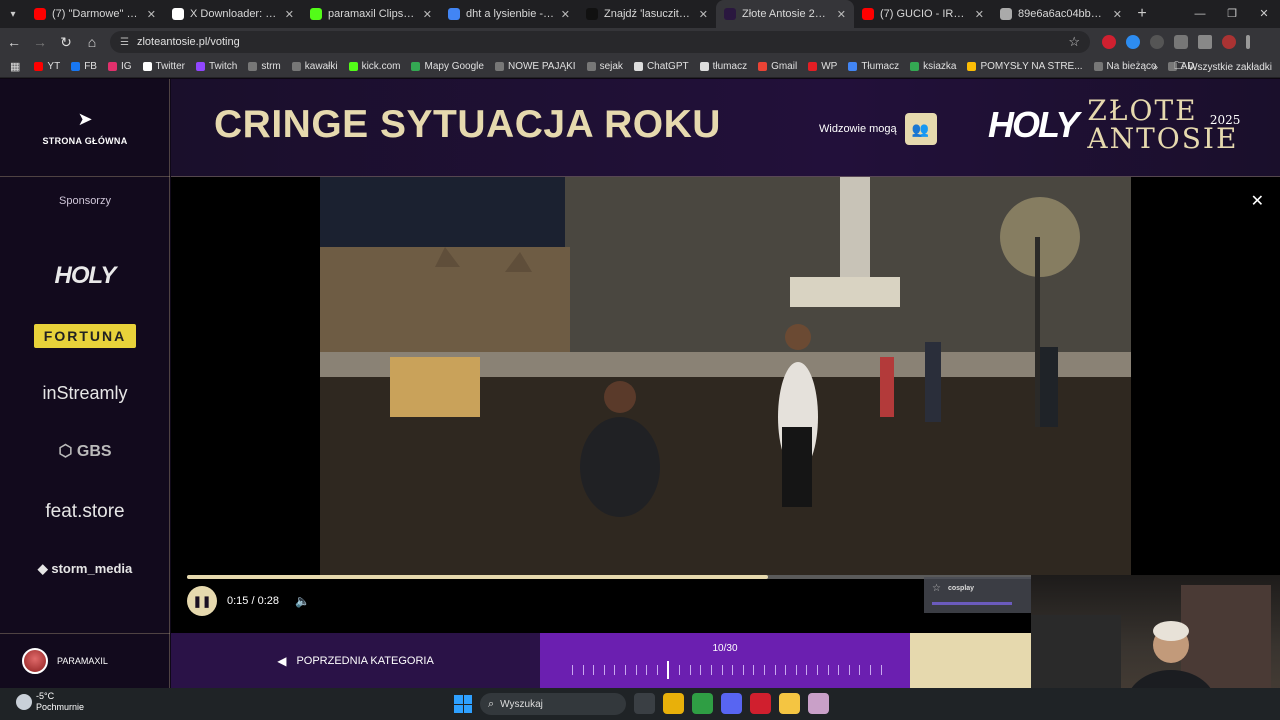  What do you see at coordinates (85, 569) in the screenshot?
I see `sponsor-stormmedia-logo: ◆ storm_media` at bounding box center [85, 569].